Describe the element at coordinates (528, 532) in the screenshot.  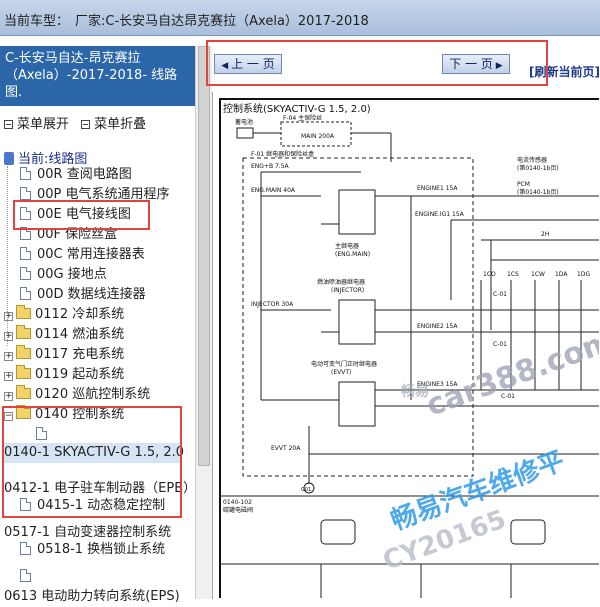
I see `connector-symbol-right` at that location.